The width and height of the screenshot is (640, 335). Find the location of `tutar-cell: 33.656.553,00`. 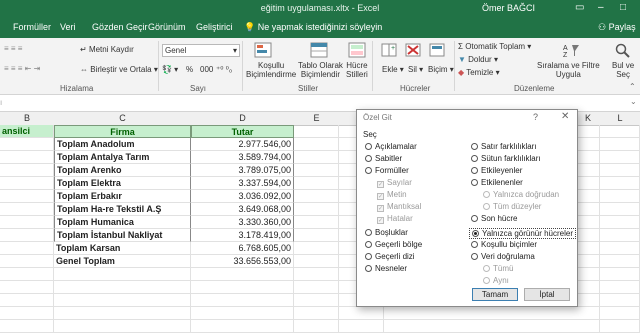

tutar-cell: 33.656.553,00 is located at coordinates (242, 261).